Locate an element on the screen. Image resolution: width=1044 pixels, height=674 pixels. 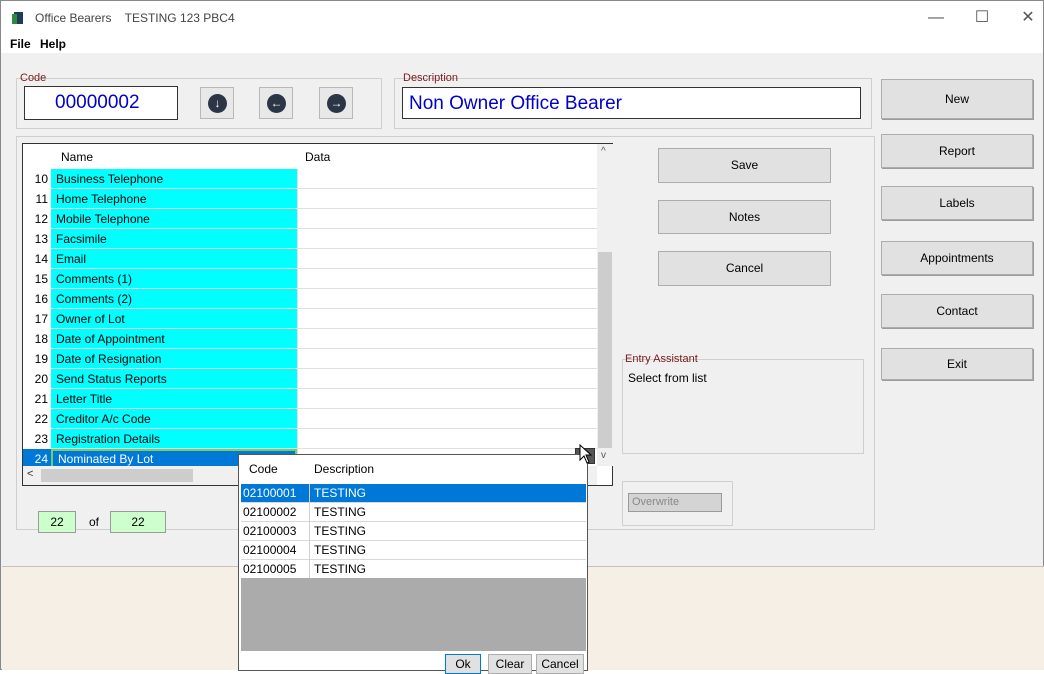
scroll-up-icon: ^ is located at coordinates (603, 151).